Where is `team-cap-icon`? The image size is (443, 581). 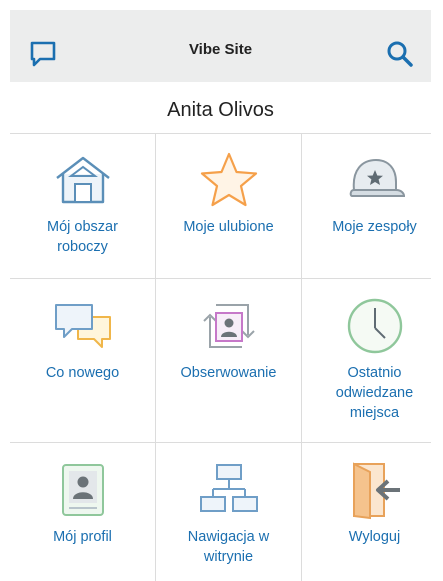 team-cap-icon is located at coordinates (375, 180).